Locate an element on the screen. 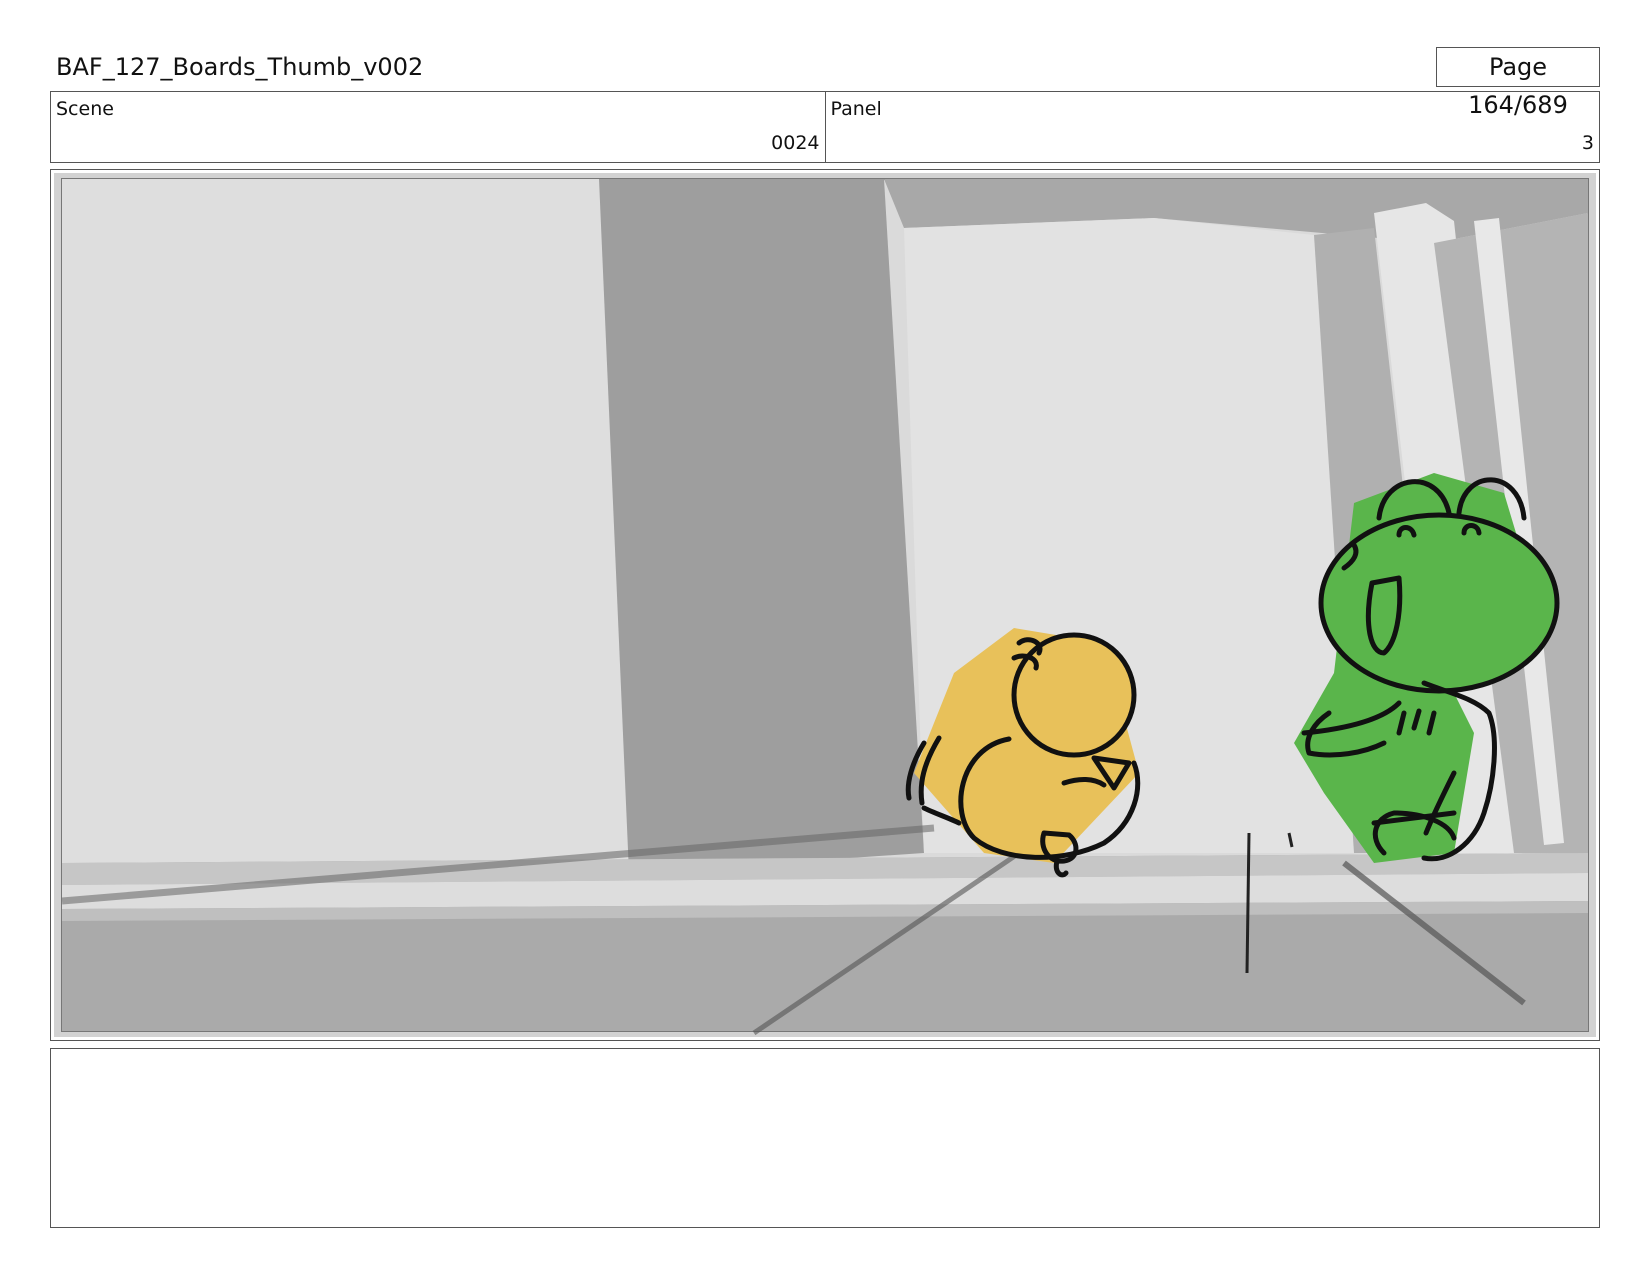 This screenshot has height=1275, width=1650. scene-label: Scene is located at coordinates (85, 109).